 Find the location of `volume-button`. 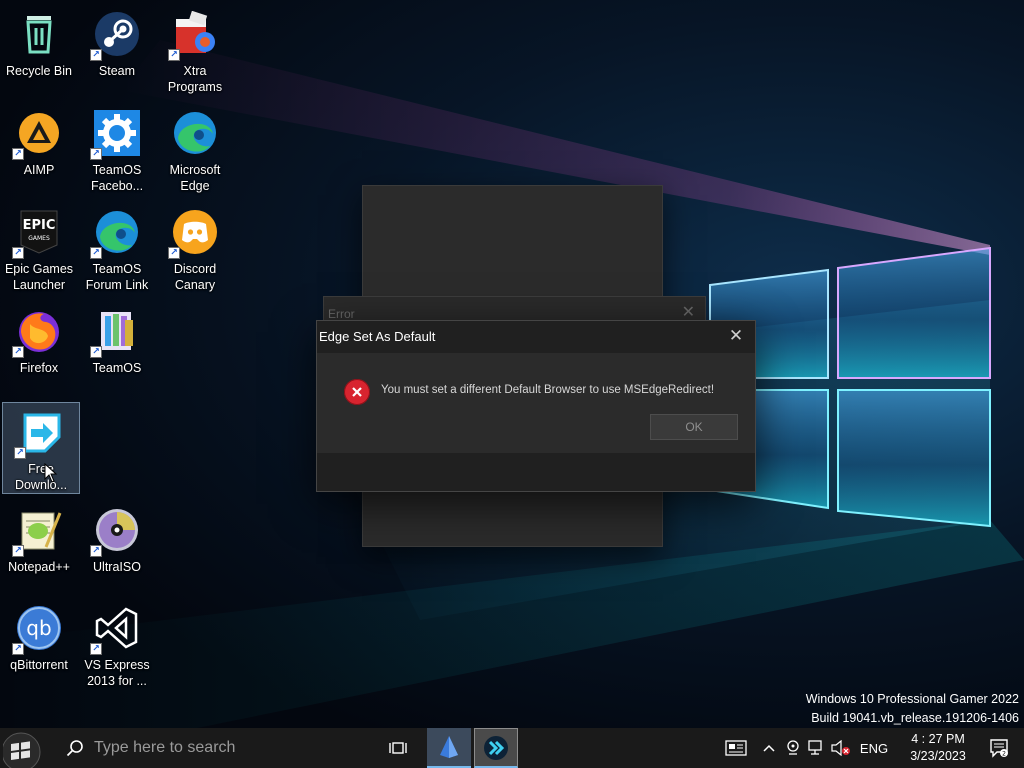

volume-button is located at coordinates (841, 748).